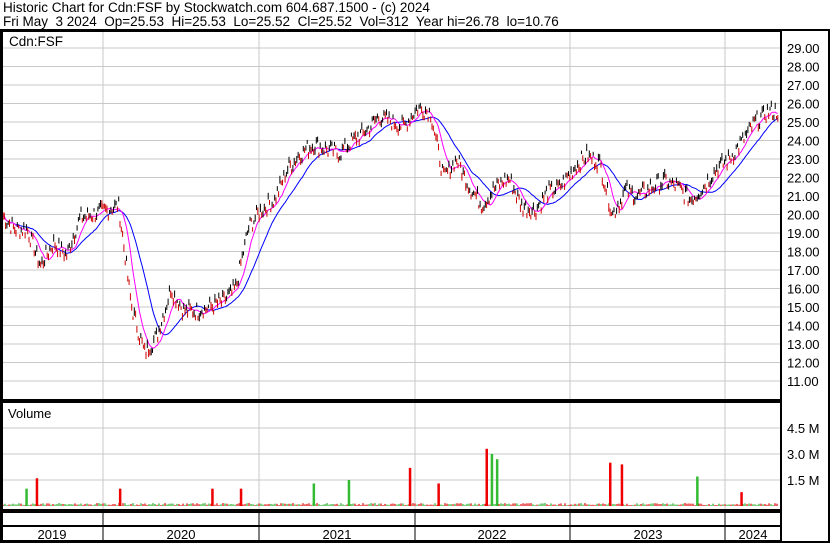 The image size is (830, 543). What do you see at coordinates (803, 178) in the screenshot?
I see `y-tick-label: 22.00` at bounding box center [803, 178].